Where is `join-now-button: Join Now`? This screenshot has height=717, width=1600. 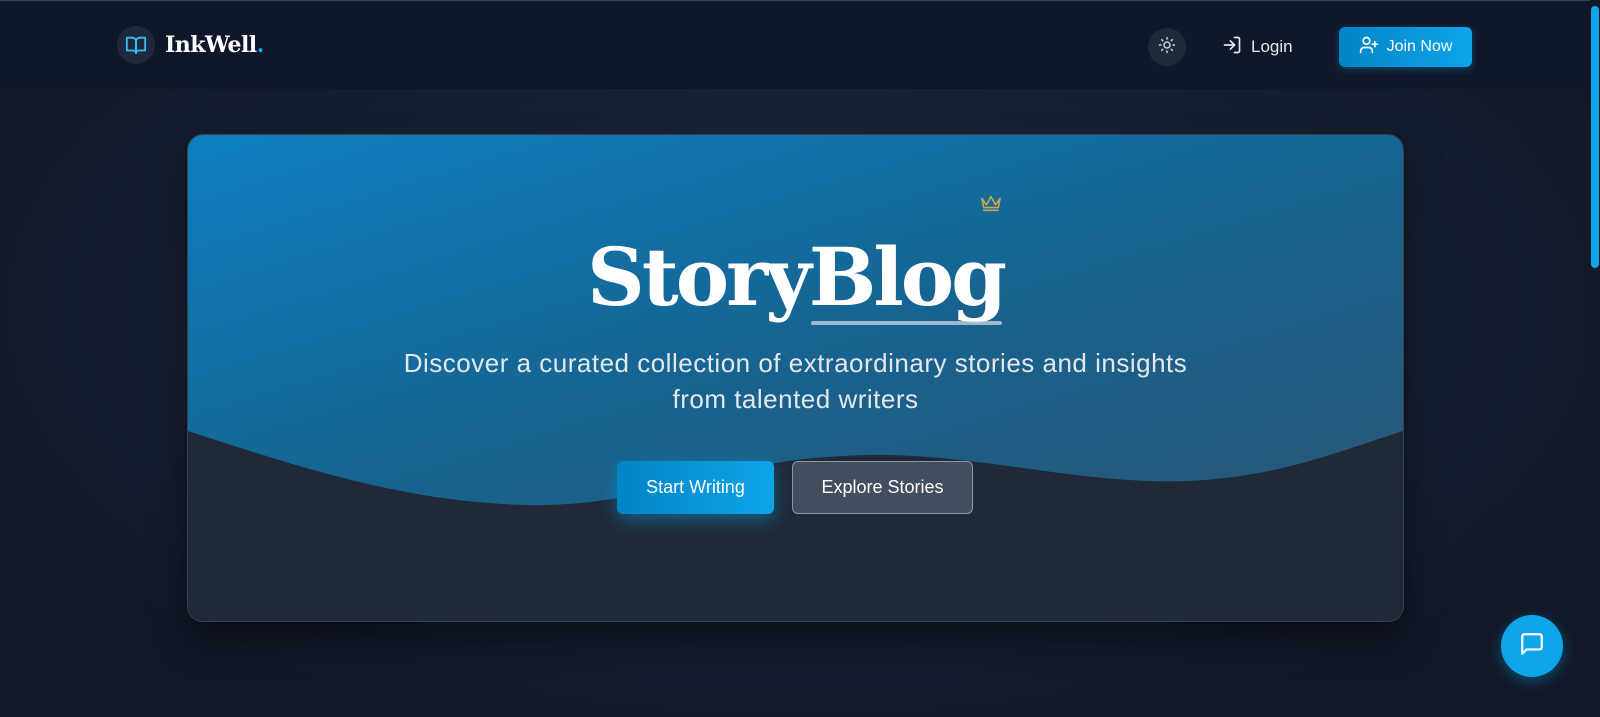 join-now-button: Join Now is located at coordinates (1405, 47).